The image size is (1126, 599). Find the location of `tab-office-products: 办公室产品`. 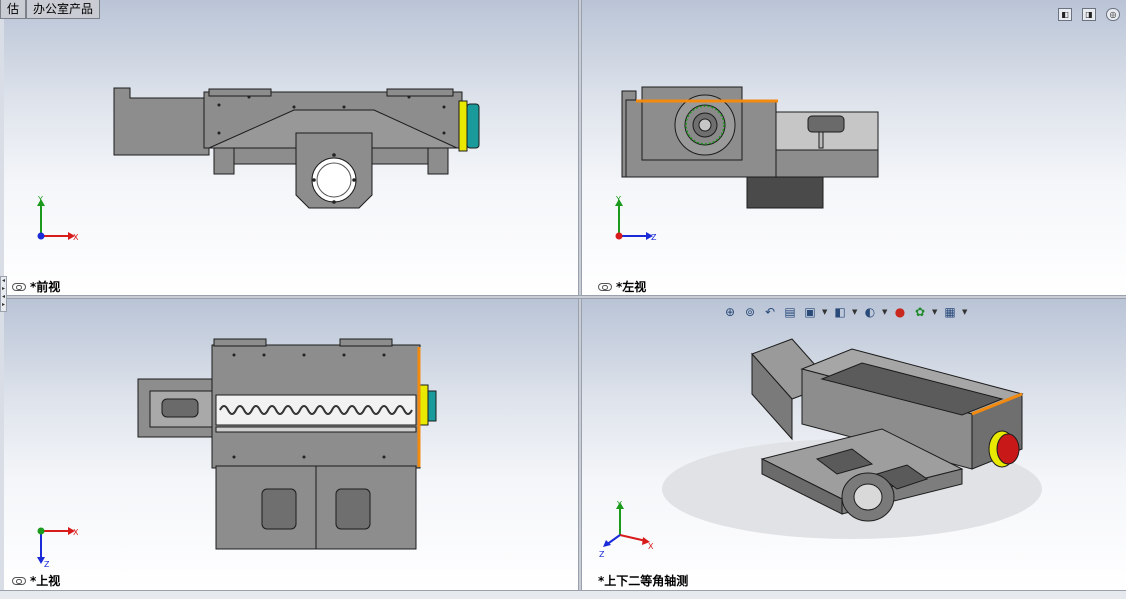

tab-office-products: 办公室产品 is located at coordinates (63, 9).